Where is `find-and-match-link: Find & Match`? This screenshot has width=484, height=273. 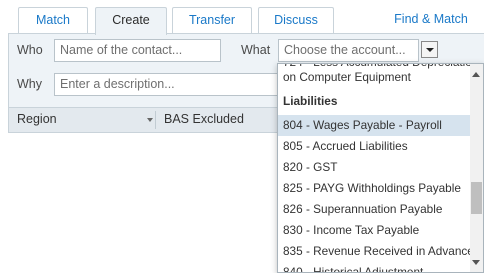 find-and-match-link: Find & Match is located at coordinates (431, 20).